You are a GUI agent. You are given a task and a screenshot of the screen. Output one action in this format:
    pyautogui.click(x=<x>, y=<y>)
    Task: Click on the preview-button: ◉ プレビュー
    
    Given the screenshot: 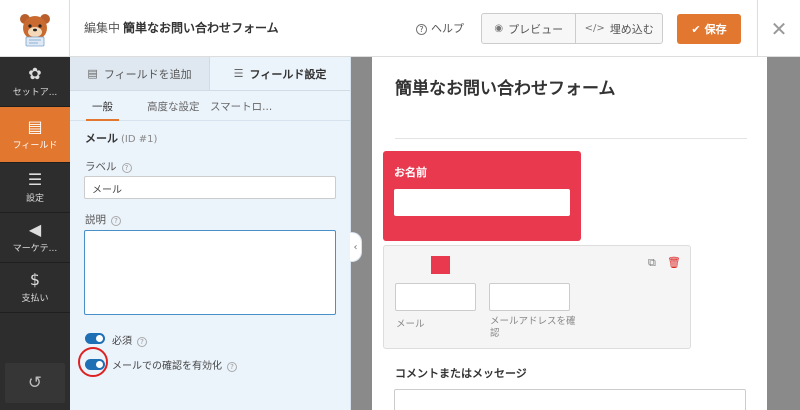 What is the action you would take?
    pyautogui.click(x=529, y=28)
    